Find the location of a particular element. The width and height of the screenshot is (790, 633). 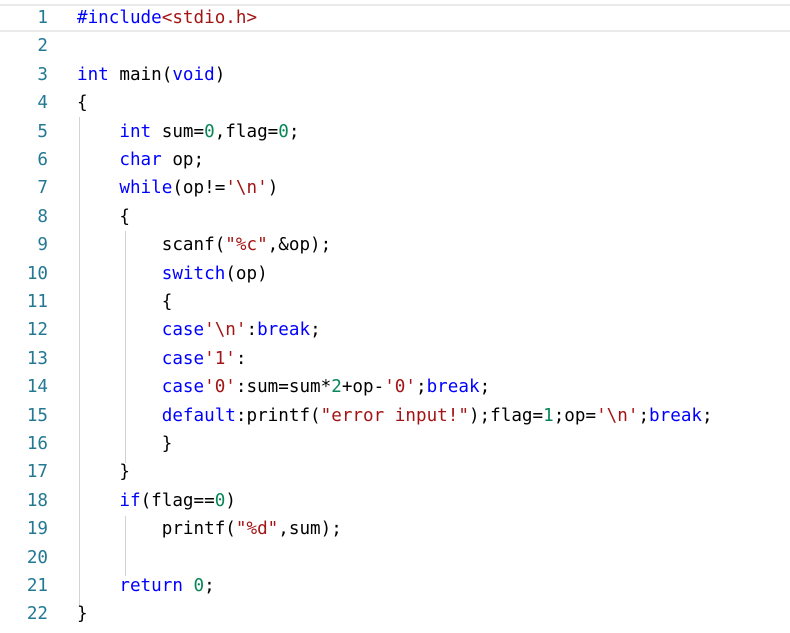

code-line: 21 return 0; is located at coordinates (395, 586).